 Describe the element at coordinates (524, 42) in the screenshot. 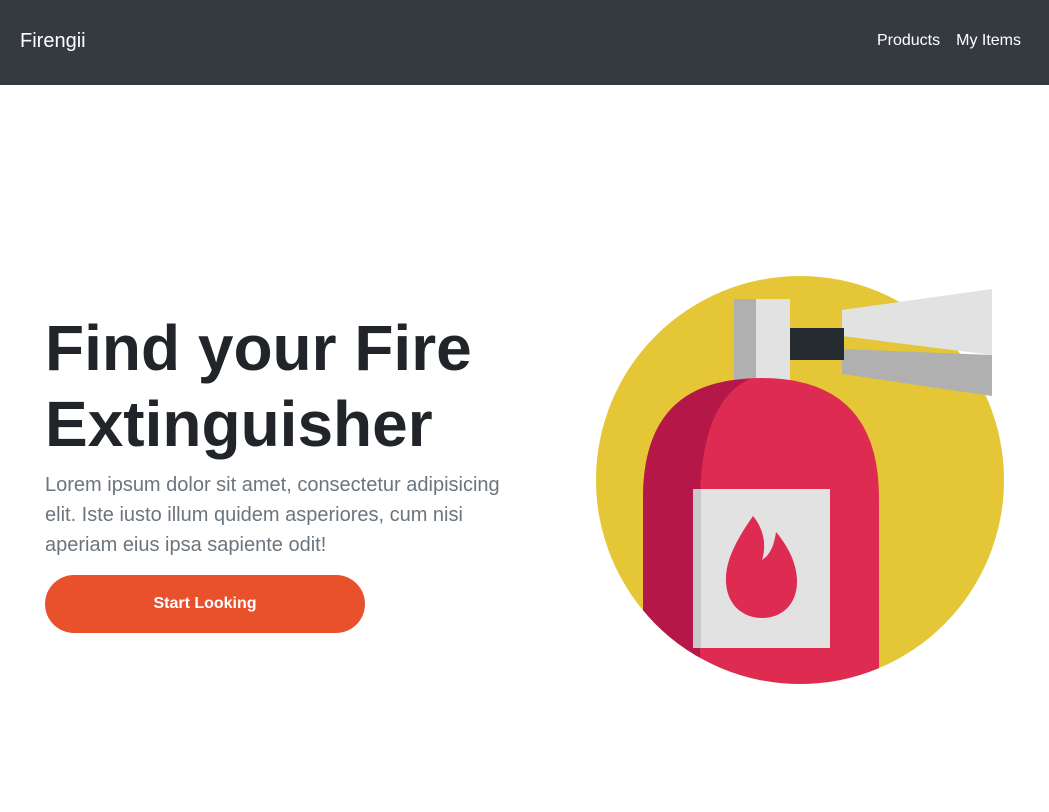

I see `top-navbar: Firengii Products My Items` at that location.